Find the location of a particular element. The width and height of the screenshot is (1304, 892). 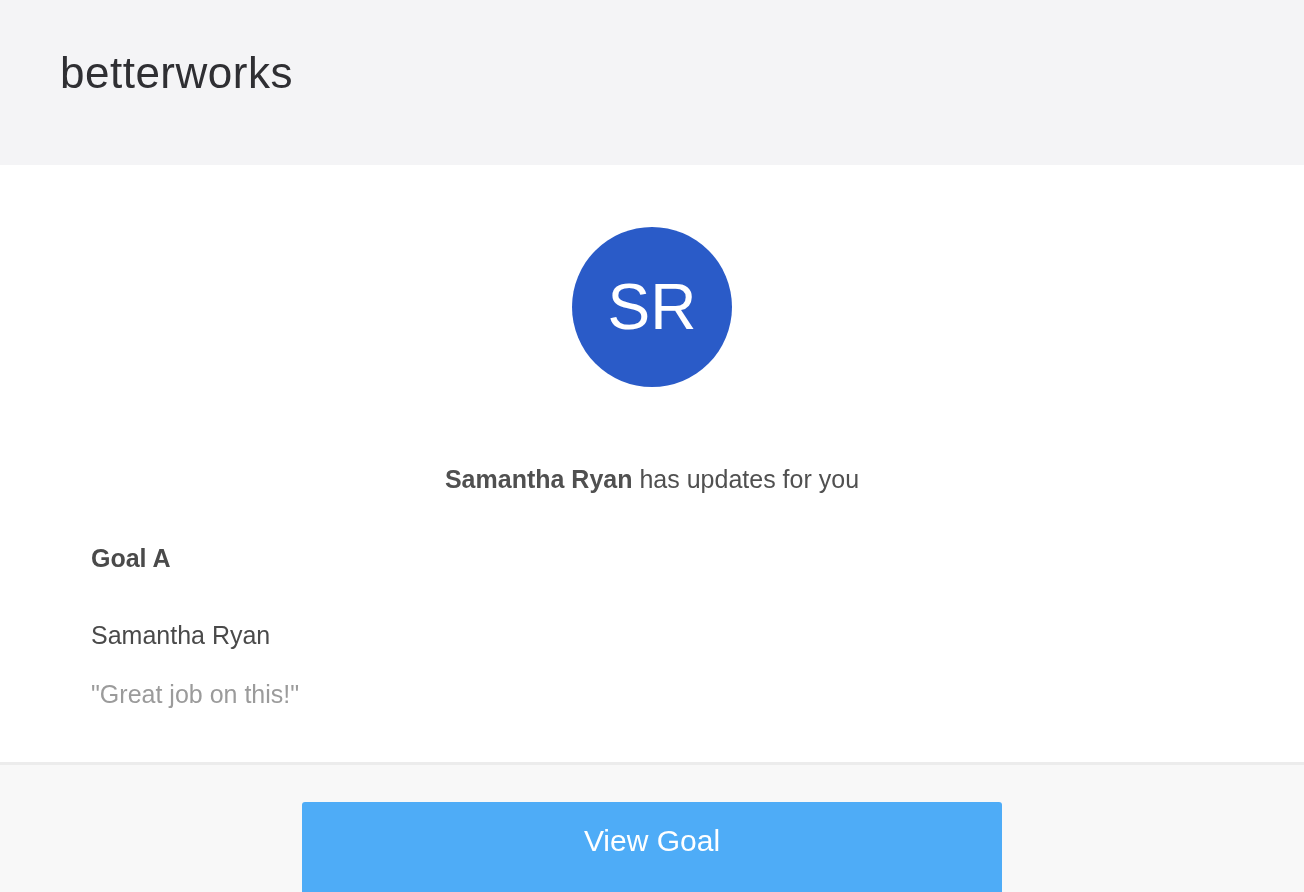

view-goal-button: View Goal is located at coordinates (652, 847).